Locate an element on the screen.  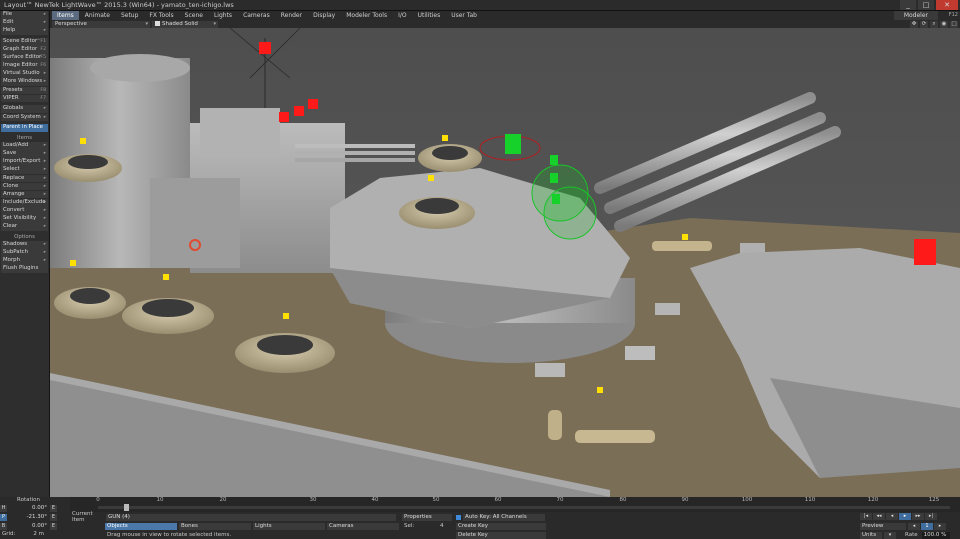
gun-pivot-selected is located at coordinates (513, 144).